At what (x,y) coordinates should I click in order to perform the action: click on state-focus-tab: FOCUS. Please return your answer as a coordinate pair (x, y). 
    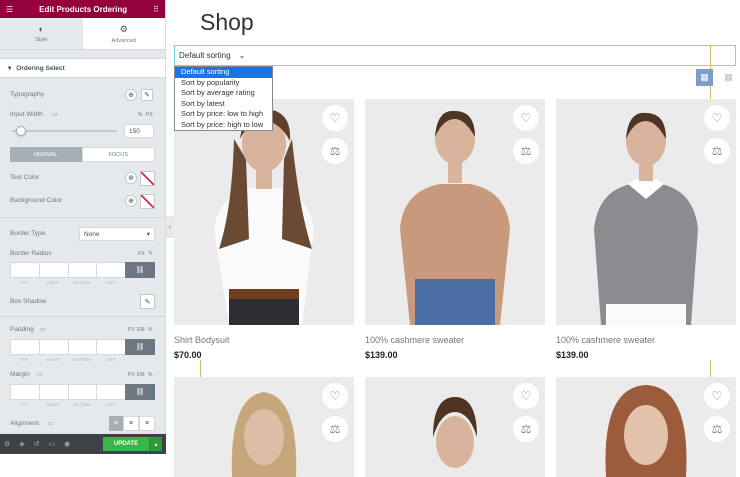
    Looking at the image, I should click on (118, 154).